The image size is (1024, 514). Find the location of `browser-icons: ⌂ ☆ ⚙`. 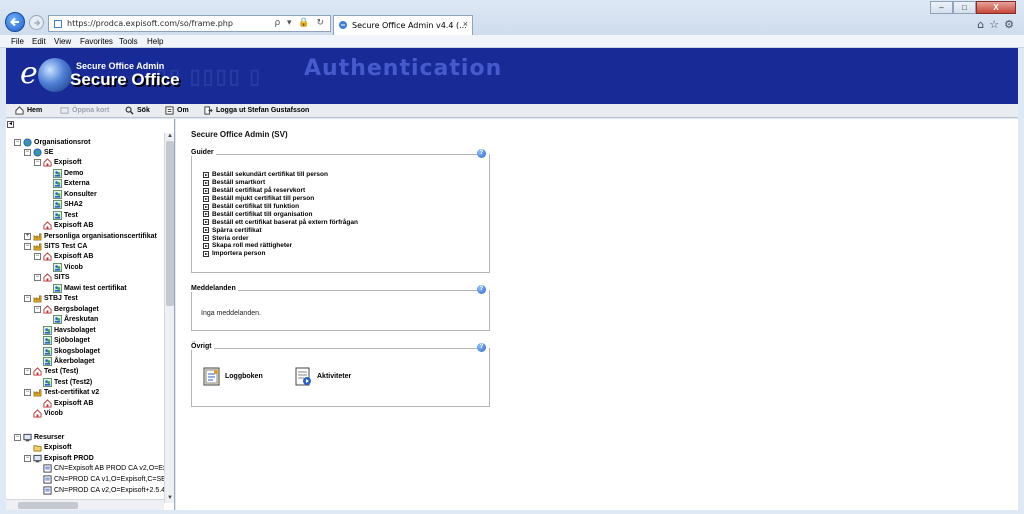

browser-icons: ⌂ ☆ ⚙ is located at coordinates (995, 24).